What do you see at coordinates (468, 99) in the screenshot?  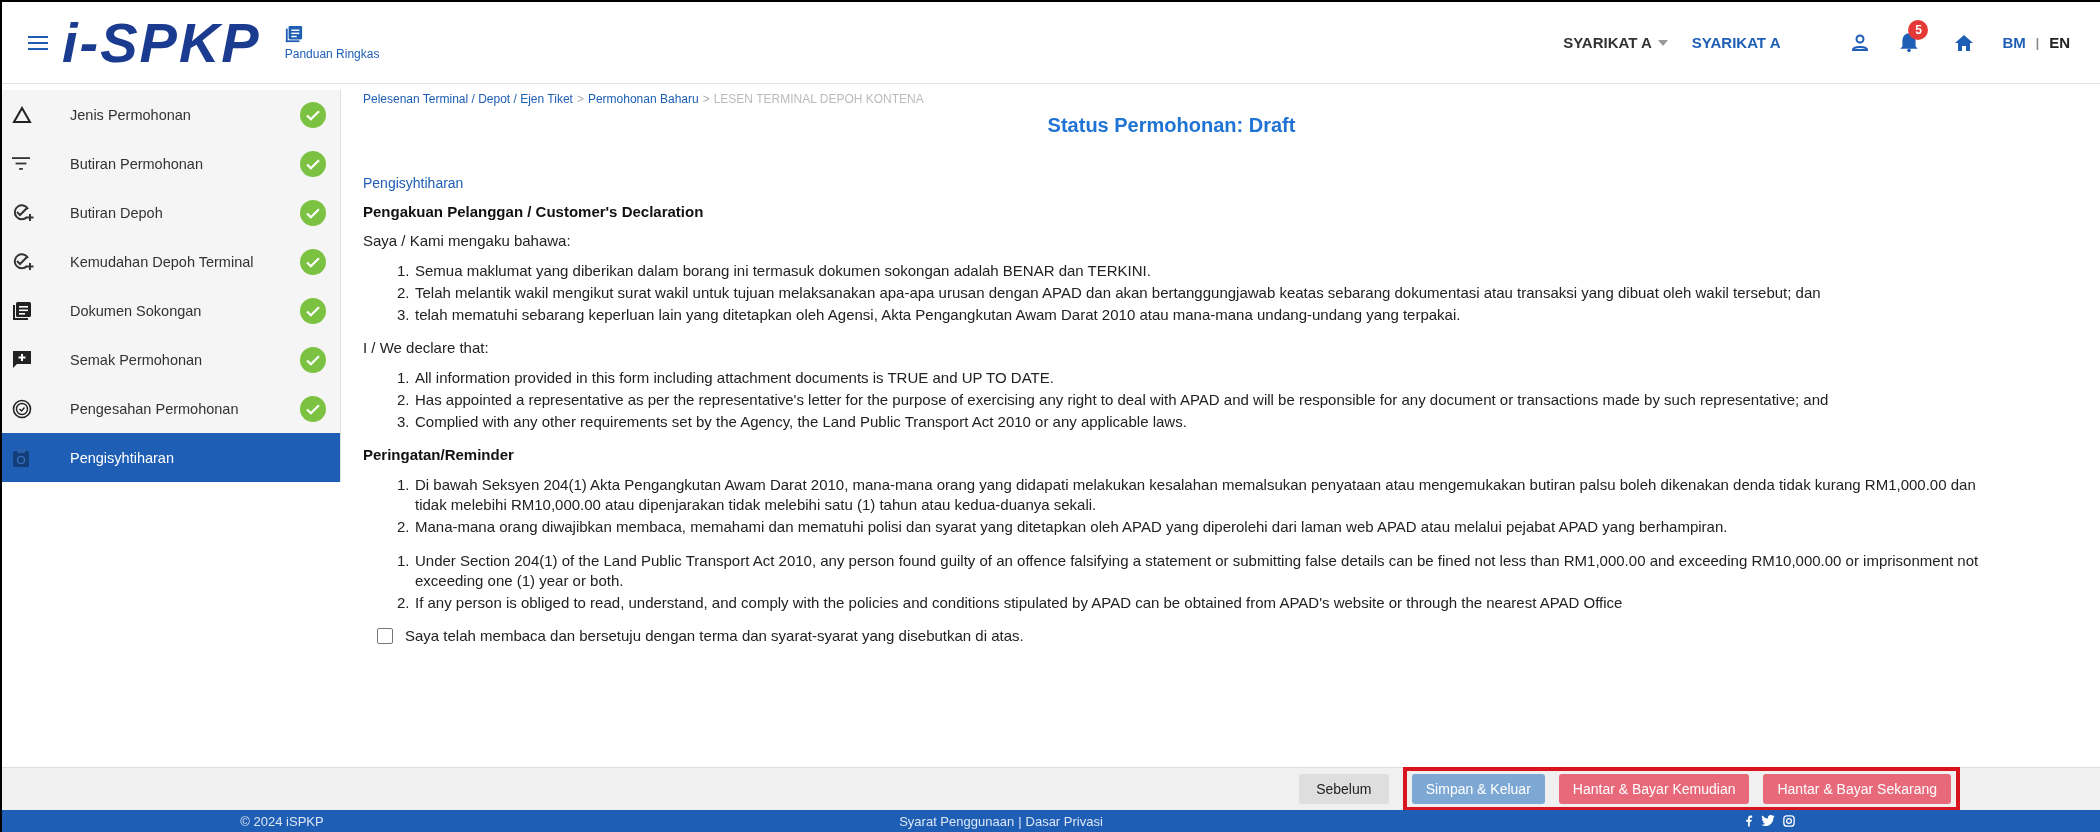 I see `breadcrumb-link: Pelesenan Terminal / Depot / Ejen Tiket` at bounding box center [468, 99].